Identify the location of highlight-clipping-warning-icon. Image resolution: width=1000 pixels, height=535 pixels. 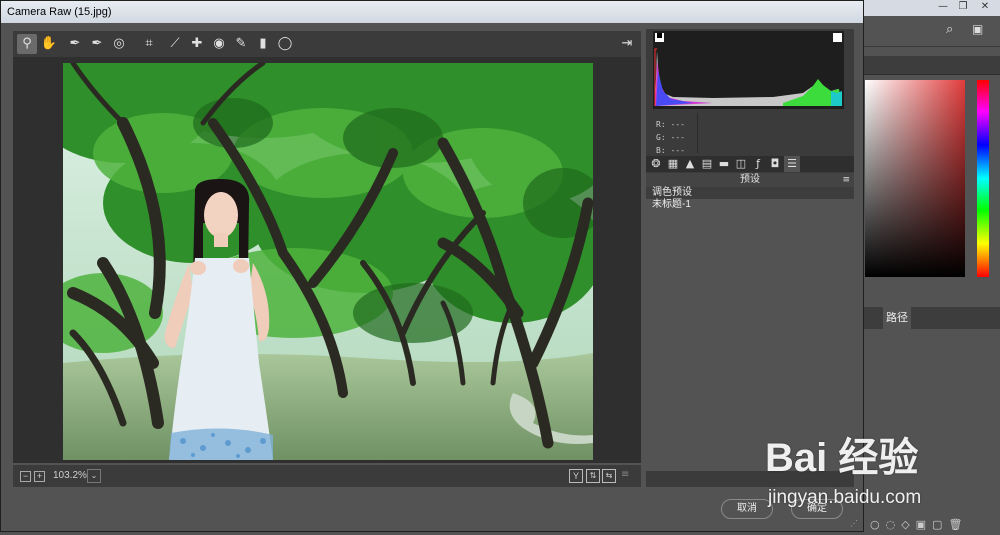
(837, 37).